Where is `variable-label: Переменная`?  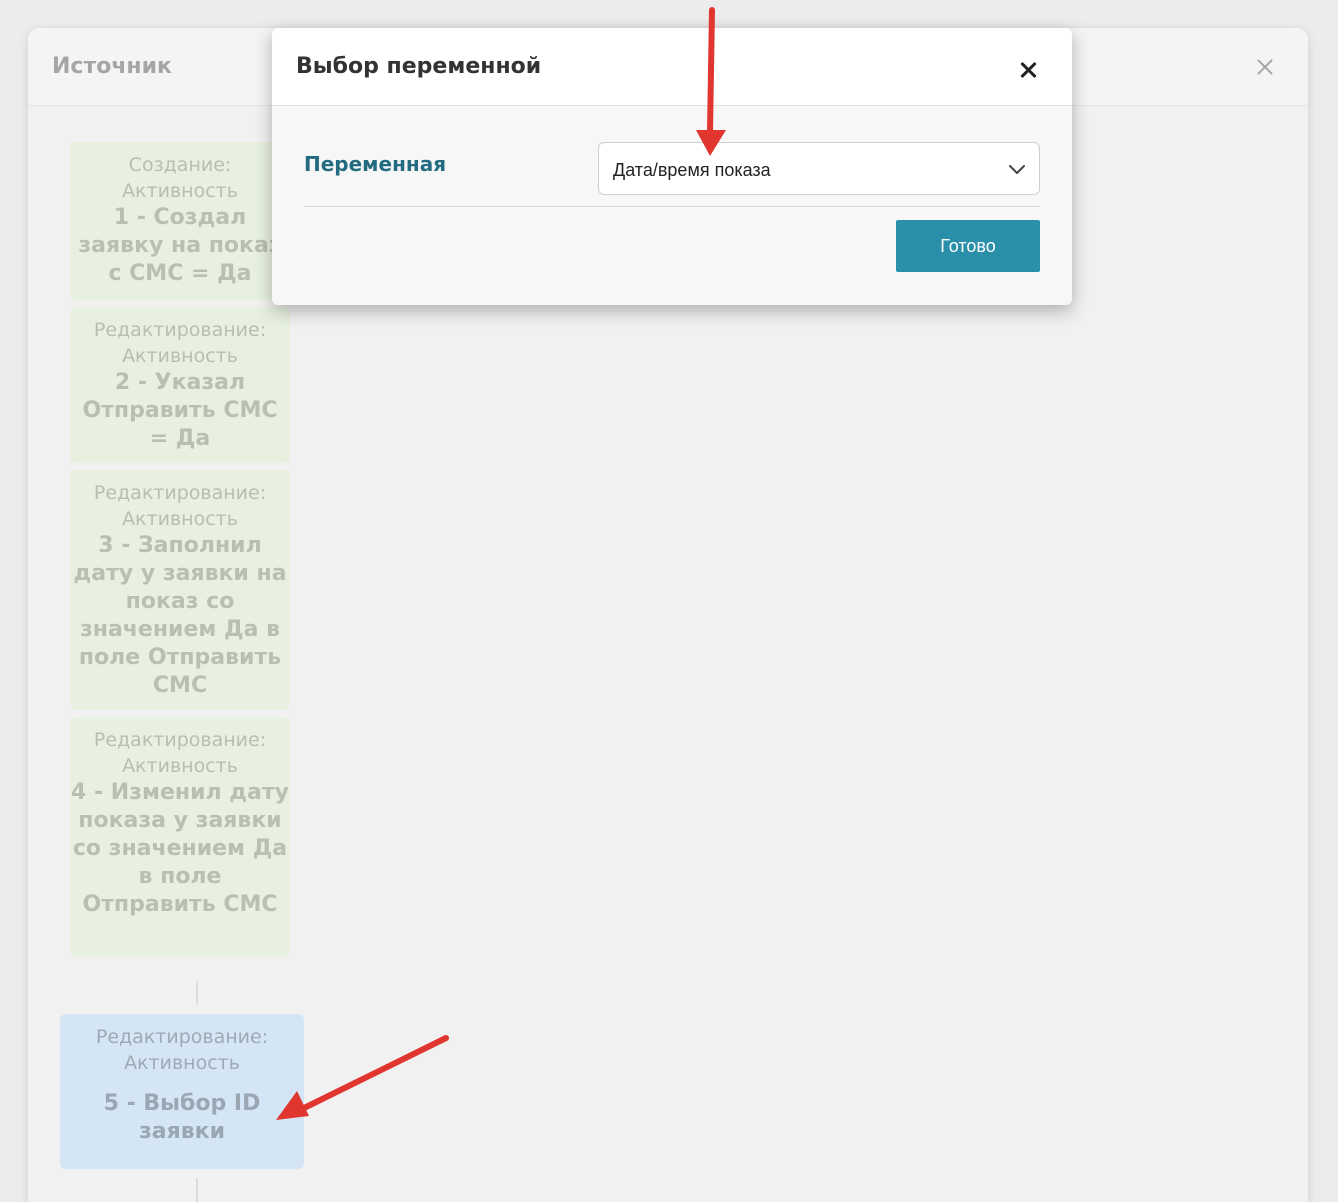 variable-label: Переменная is located at coordinates (375, 164).